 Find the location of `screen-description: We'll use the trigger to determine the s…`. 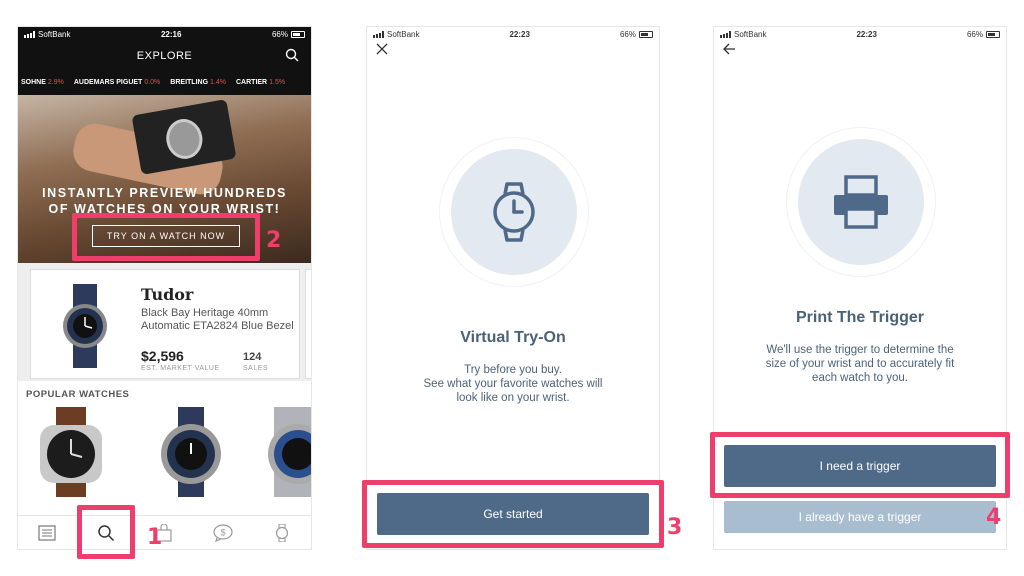

screen-description: We'll use the trigger to determine the s… is located at coordinates (860, 364).